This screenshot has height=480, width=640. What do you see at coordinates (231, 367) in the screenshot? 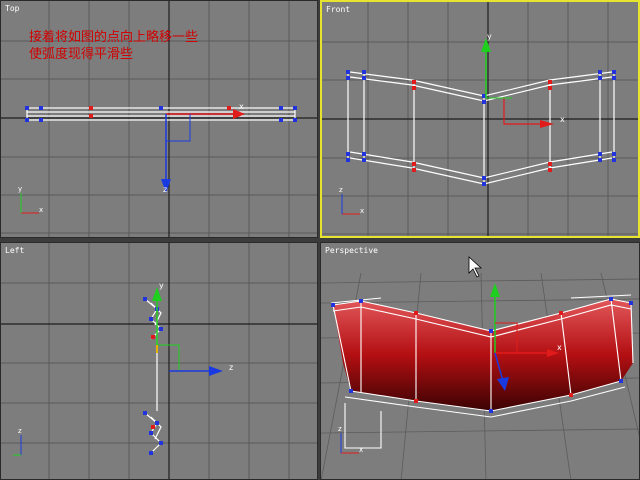
I see `left-gizmo-z-label: z` at bounding box center [231, 367].